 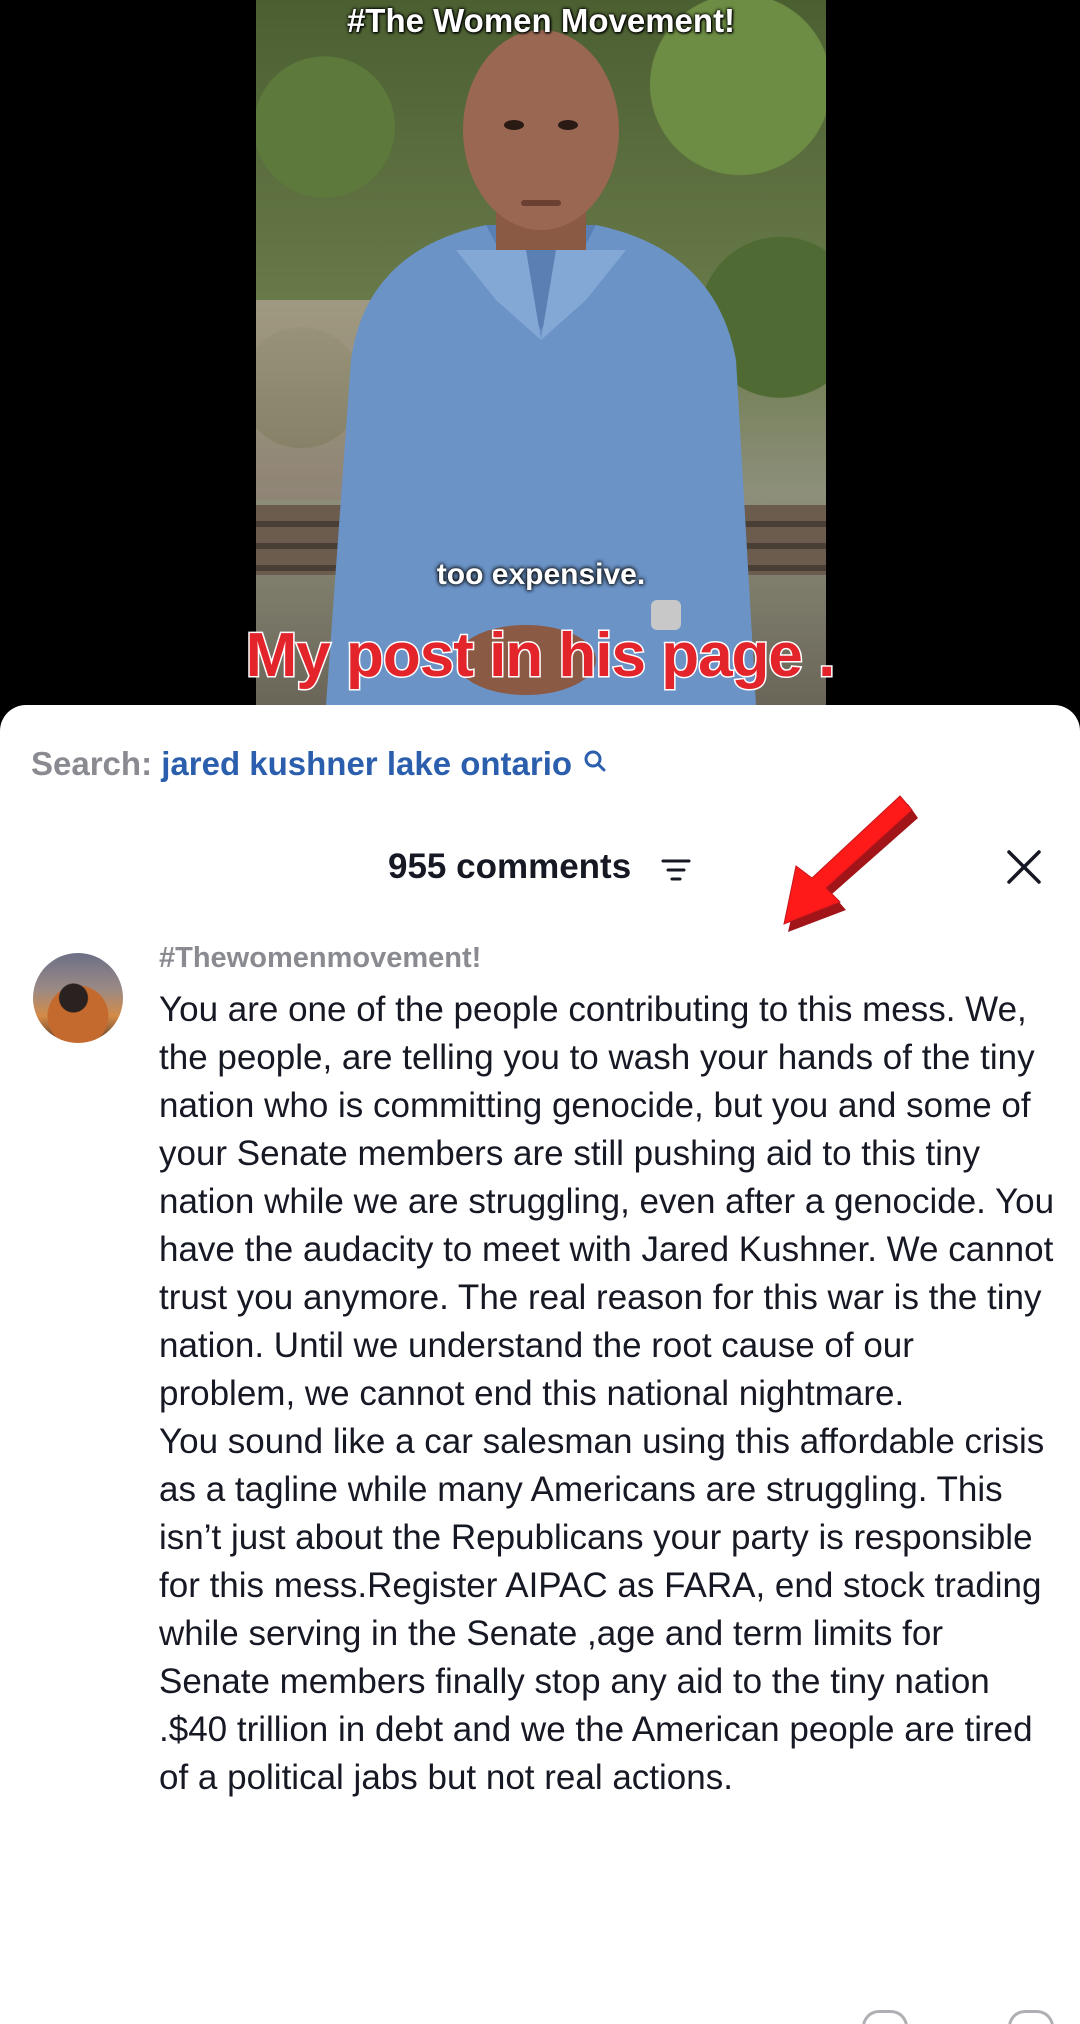 I want to click on filter-icon, so click(x=676, y=870).